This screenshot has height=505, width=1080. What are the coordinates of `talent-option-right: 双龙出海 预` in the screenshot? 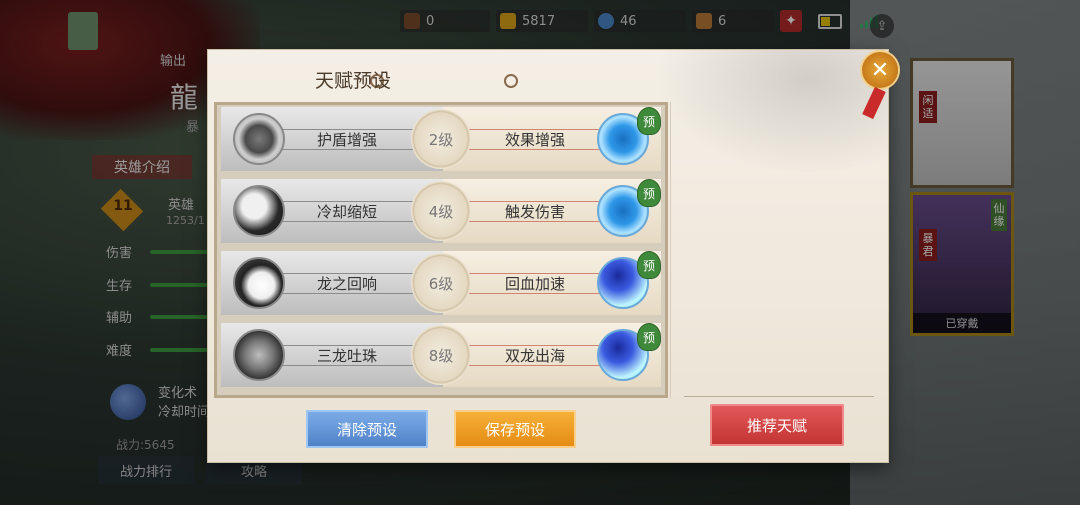 It's located at (552, 355).